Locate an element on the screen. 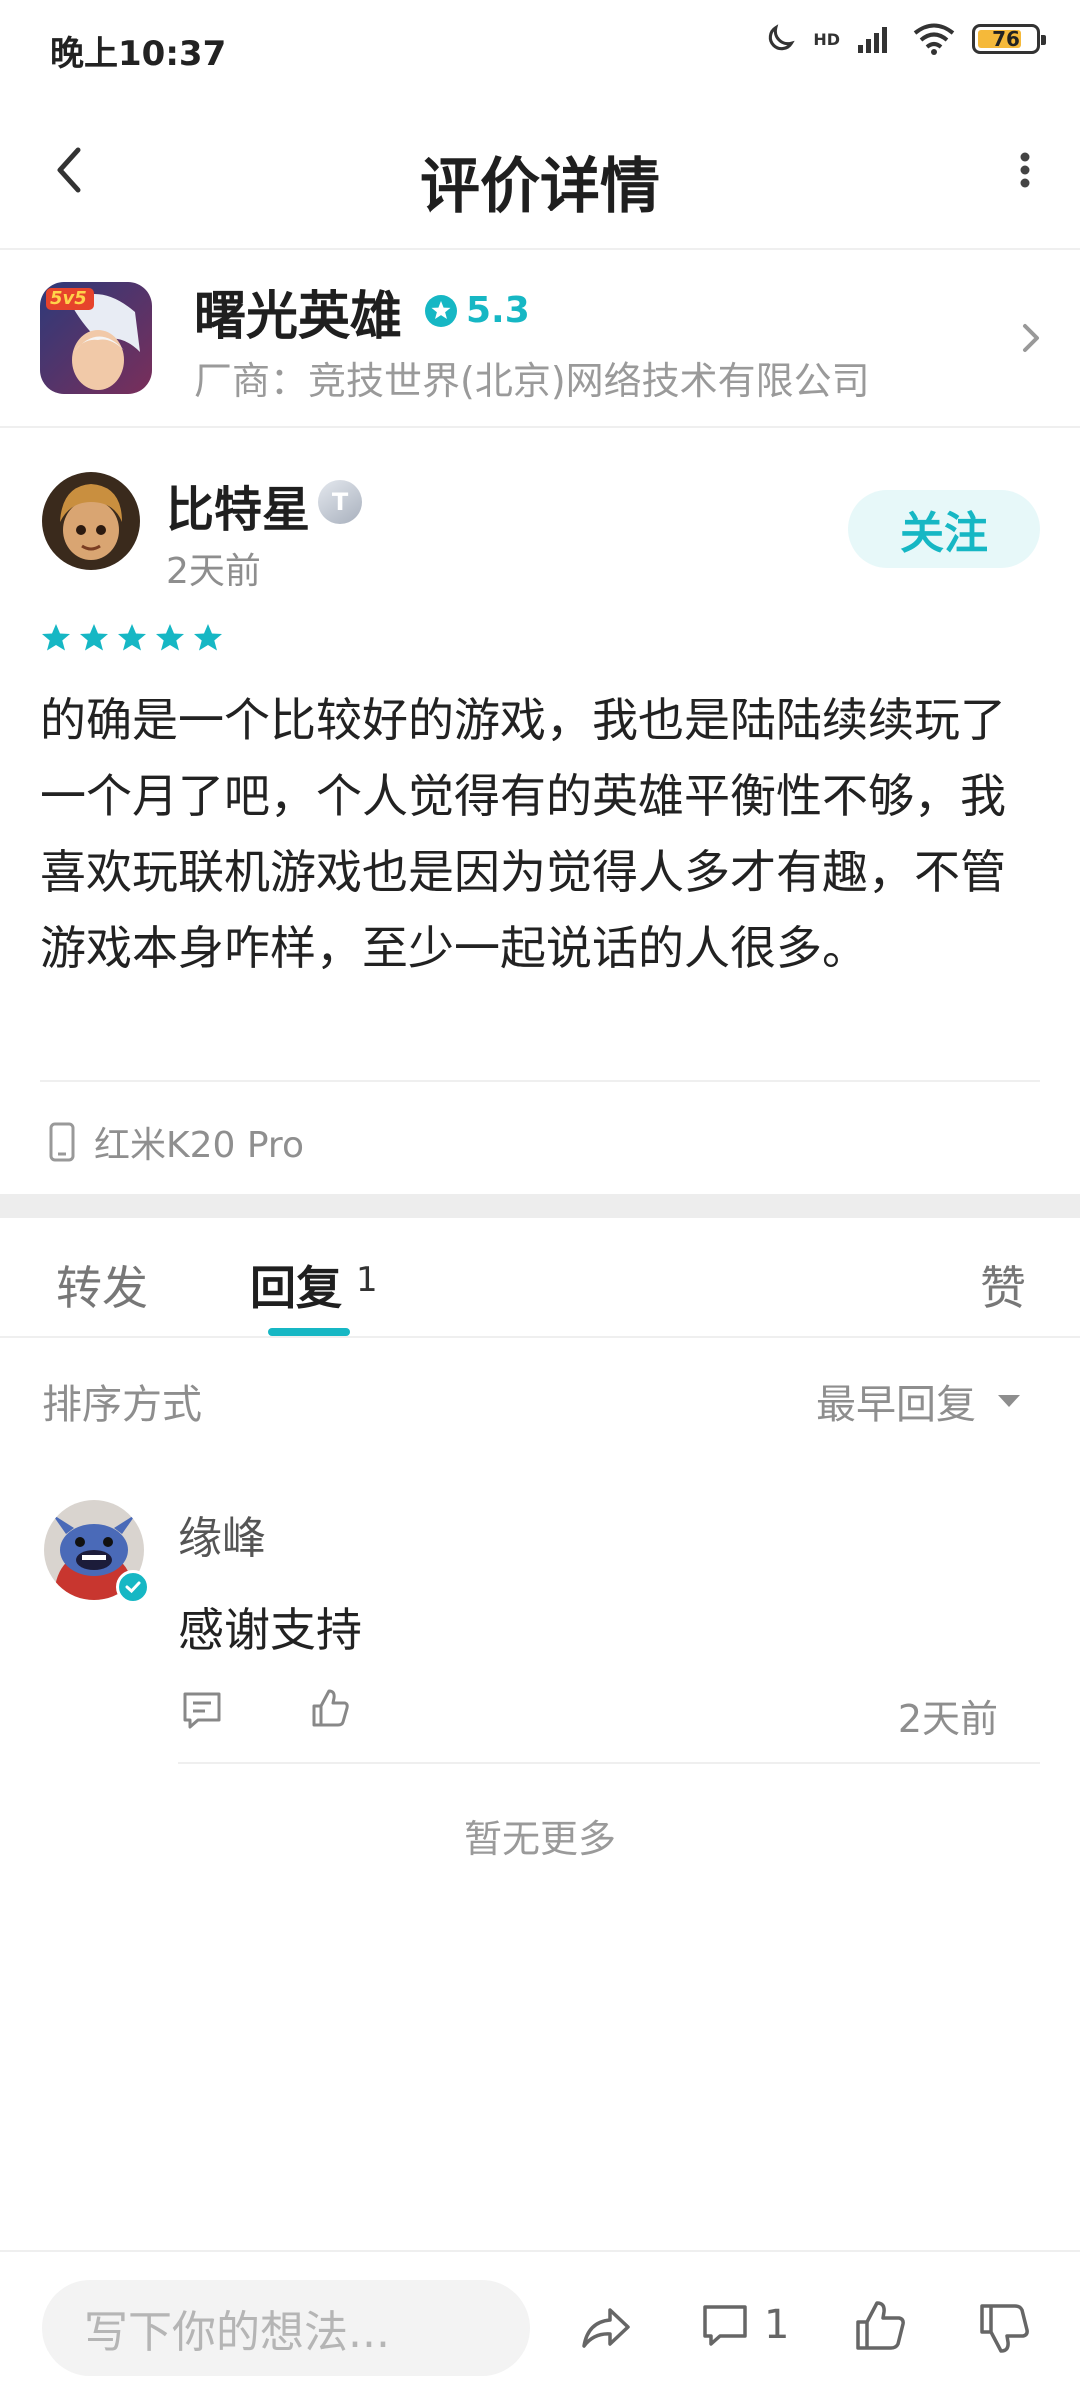  bottom-bar-divider is located at coordinates (540, 2251).